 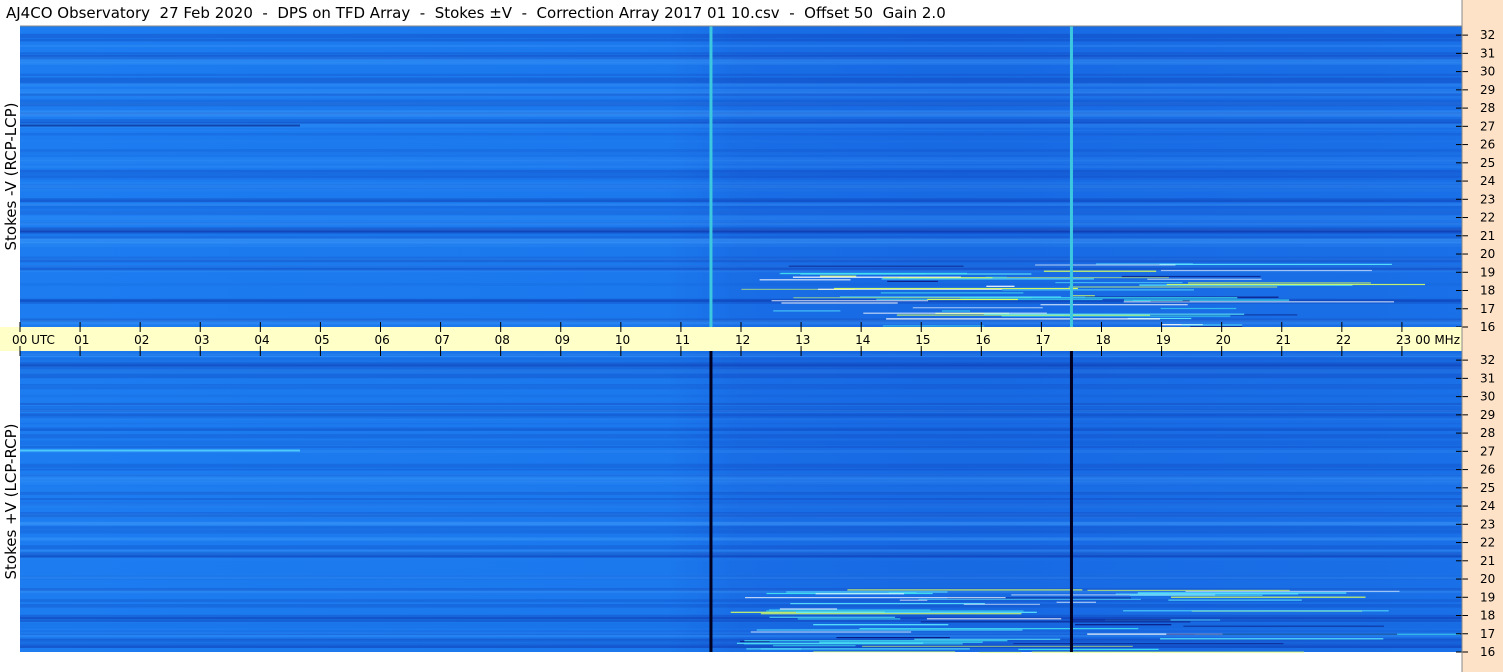 What do you see at coordinates (1487, 415) in the screenshot?
I see `frequency-tick-label: 29` at bounding box center [1487, 415].